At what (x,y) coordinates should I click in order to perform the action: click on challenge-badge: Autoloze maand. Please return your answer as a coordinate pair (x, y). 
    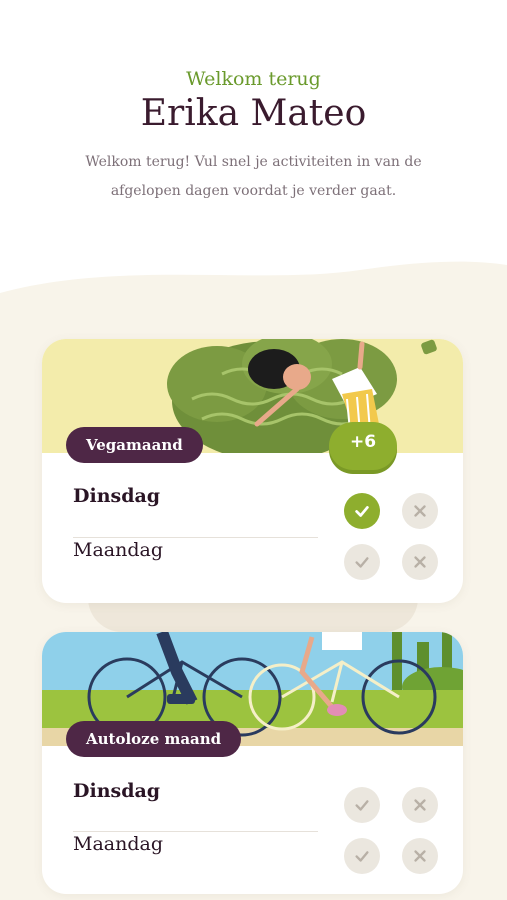
    Looking at the image, I should click on (154, 739).